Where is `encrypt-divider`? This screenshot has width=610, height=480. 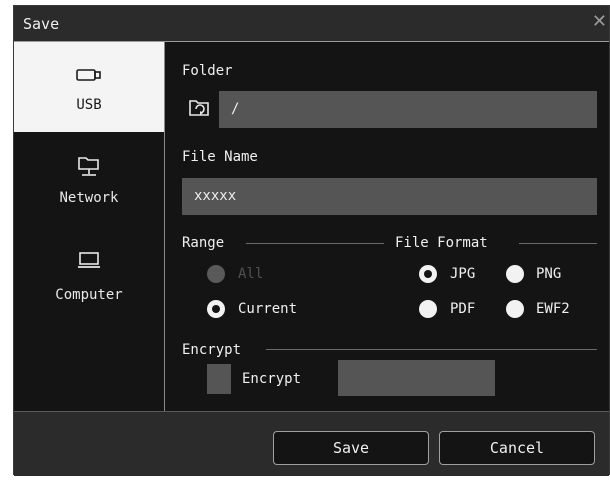 encrypt-divider is located at coordinates (431, 349).